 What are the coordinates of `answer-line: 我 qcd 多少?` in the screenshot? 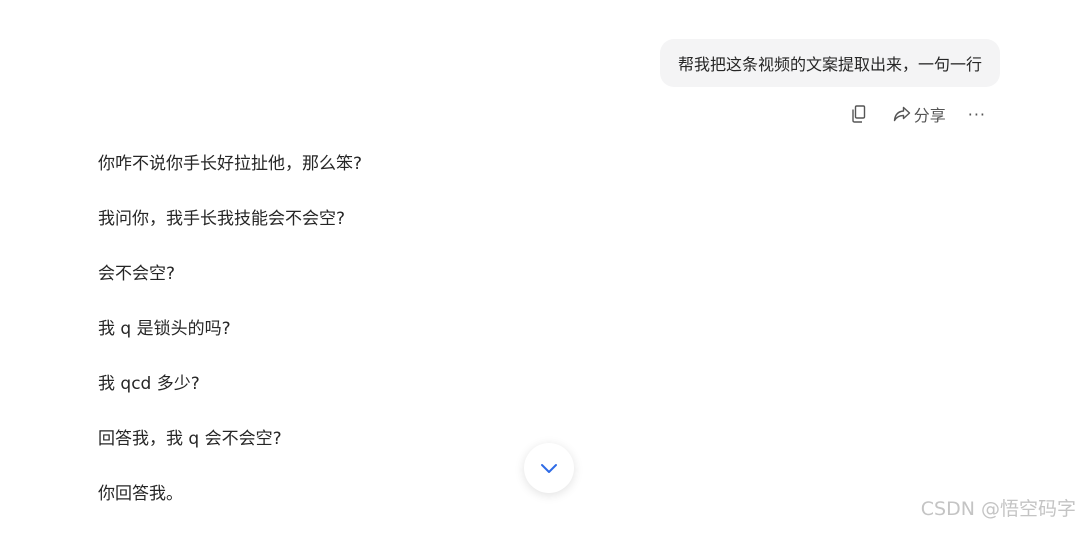 It's located at (149, 384).